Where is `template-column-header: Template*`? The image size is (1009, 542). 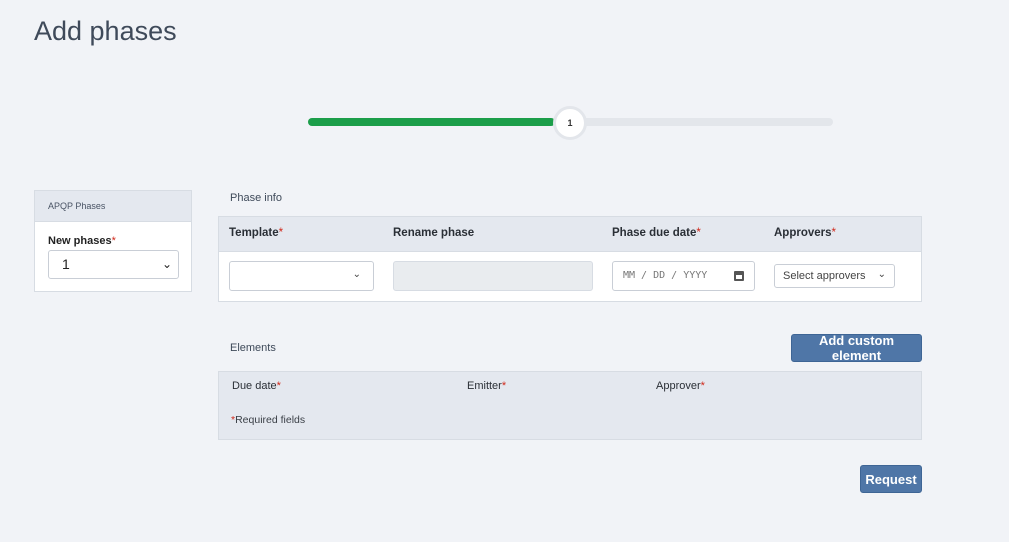 template-column-header: Template* is located at coordinates (256, 233).